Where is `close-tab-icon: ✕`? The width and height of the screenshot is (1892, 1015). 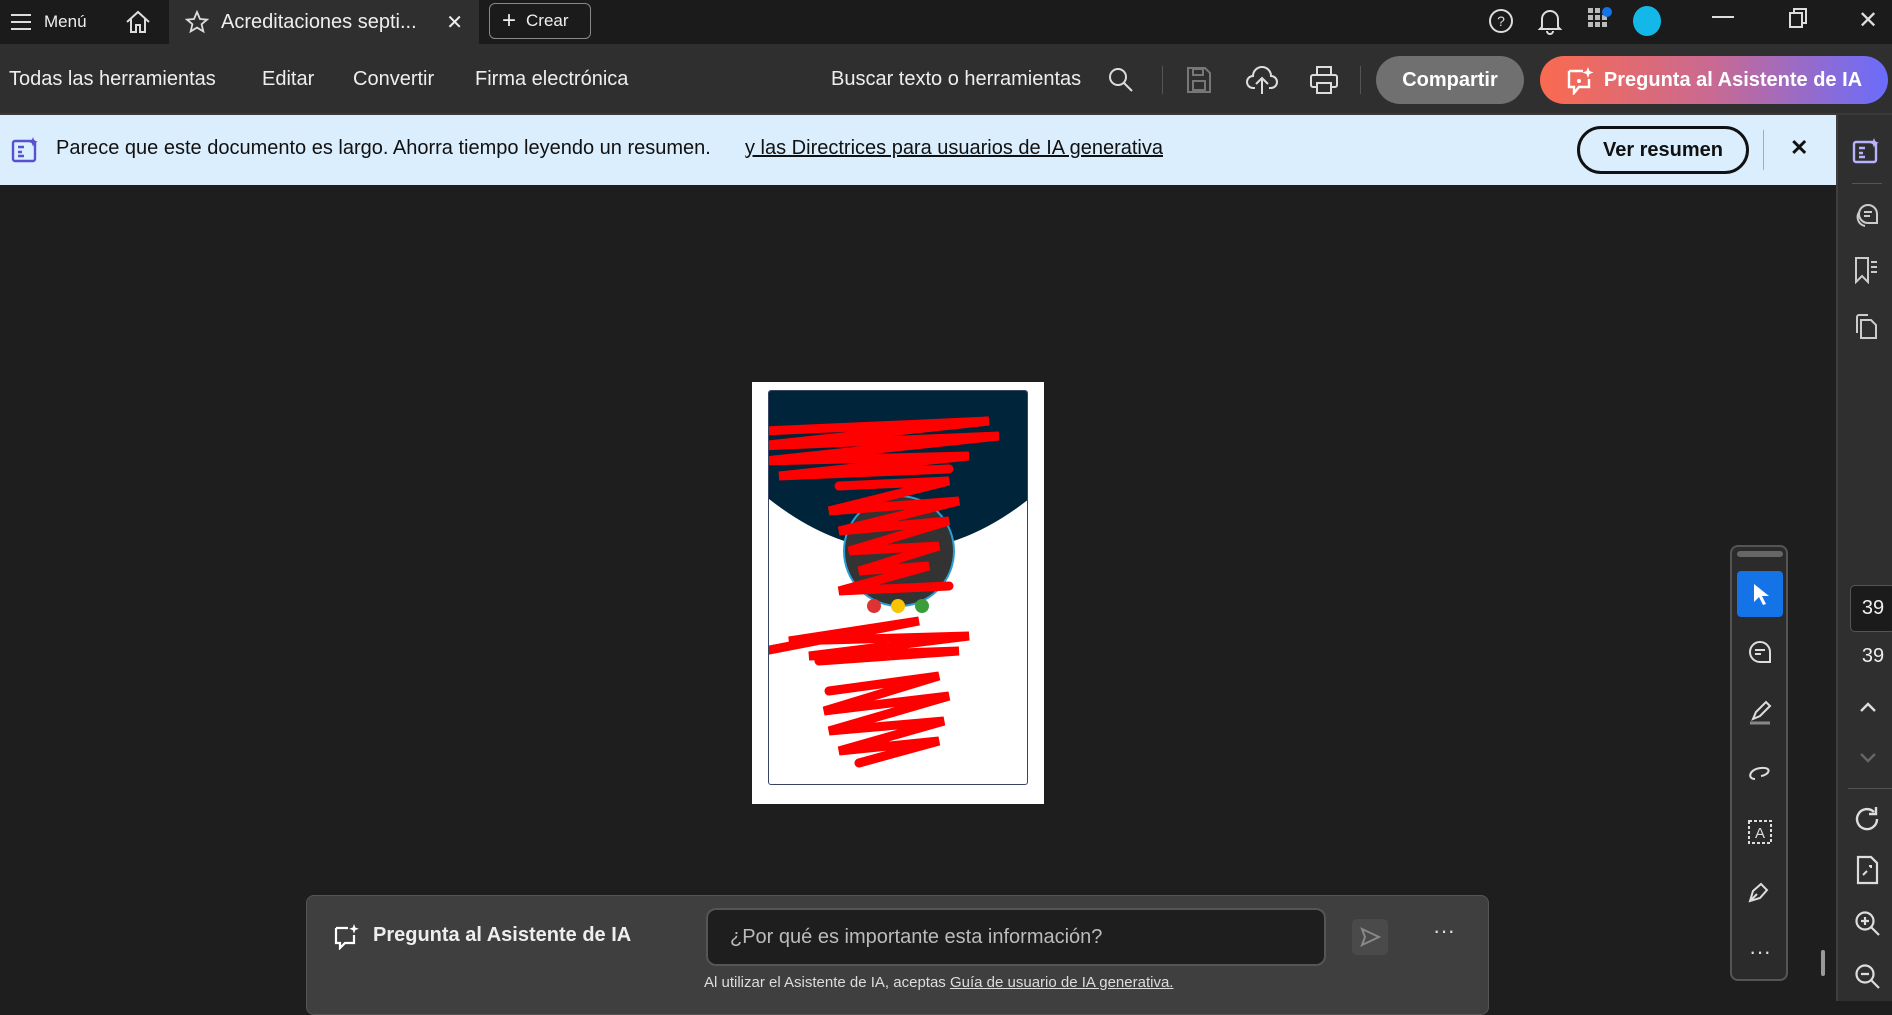 close-tab-icon: ✕ is located at coordinates (454, 22).